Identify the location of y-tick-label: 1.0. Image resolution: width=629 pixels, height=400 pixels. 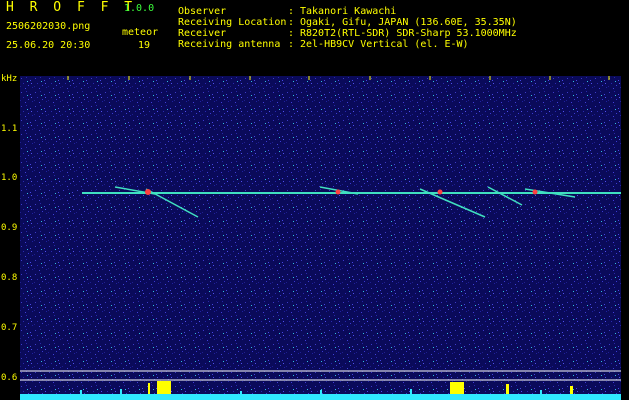
(9, 178).